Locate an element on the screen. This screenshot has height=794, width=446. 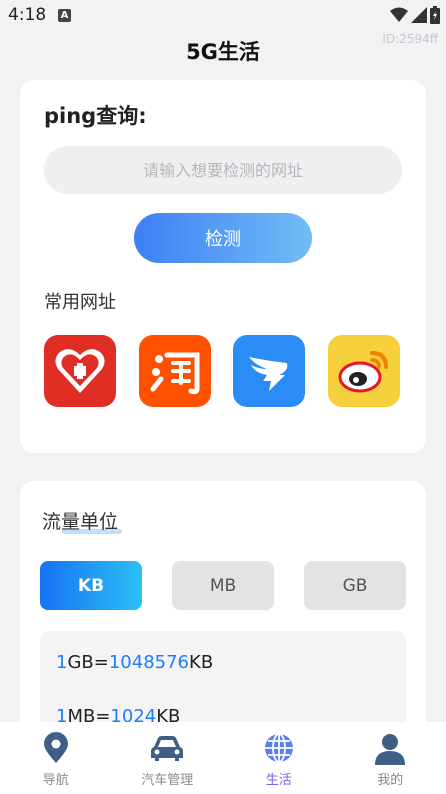
unit-button-gb: GB is located at coordinates (355, 585).